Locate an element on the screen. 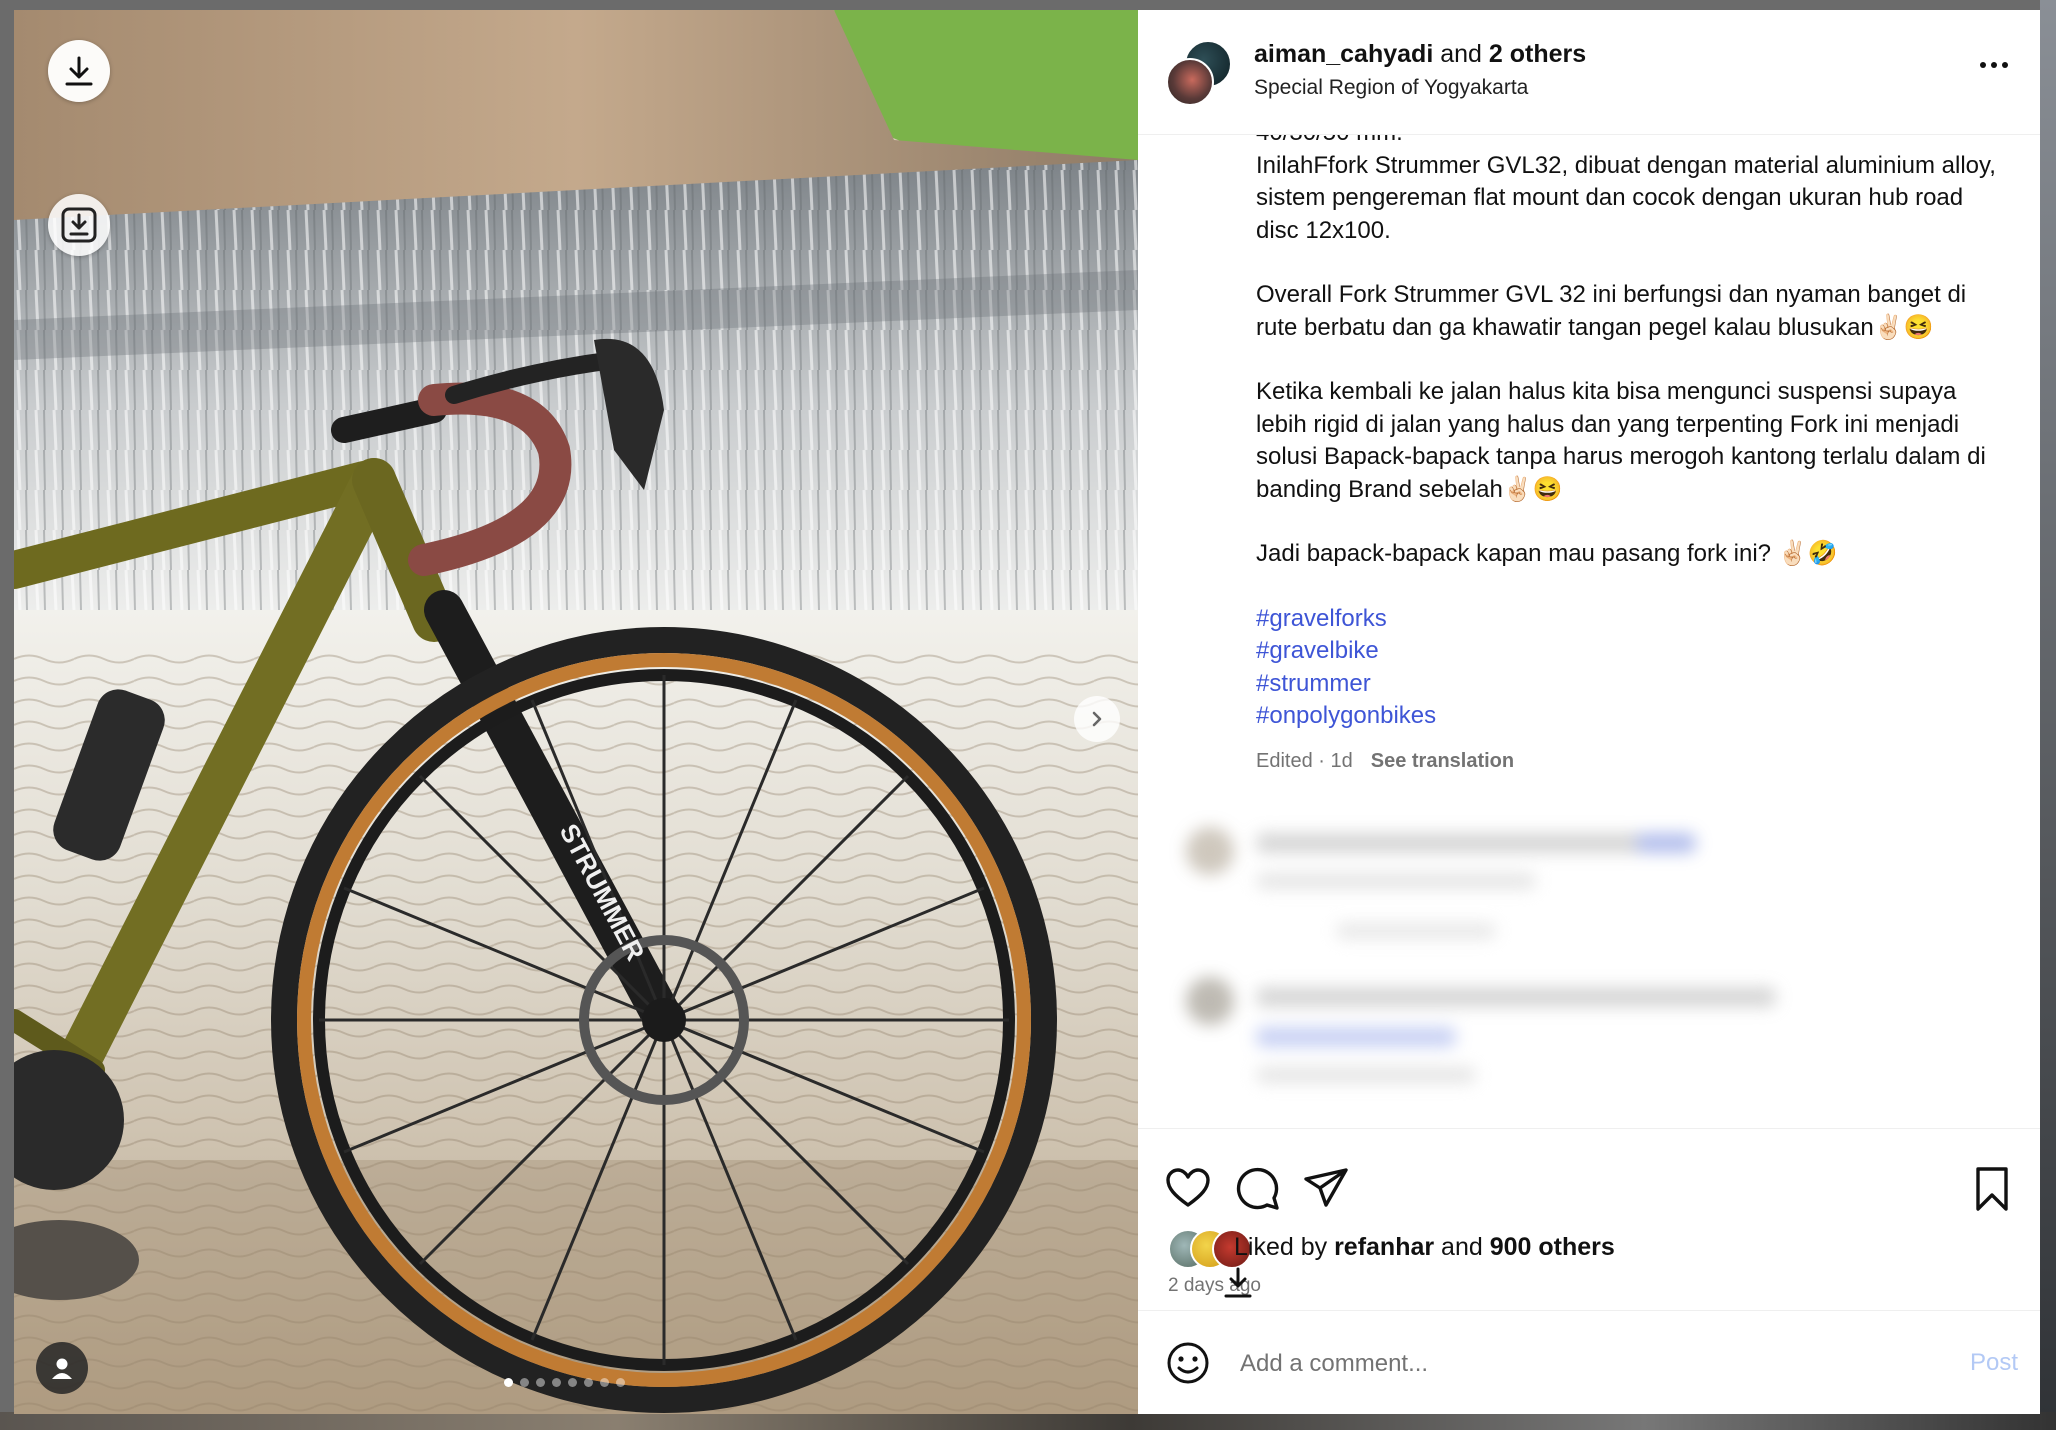 This screenshot has height=1430, width=2056. chevron-right-icon is located at coordinates (1097, 719).